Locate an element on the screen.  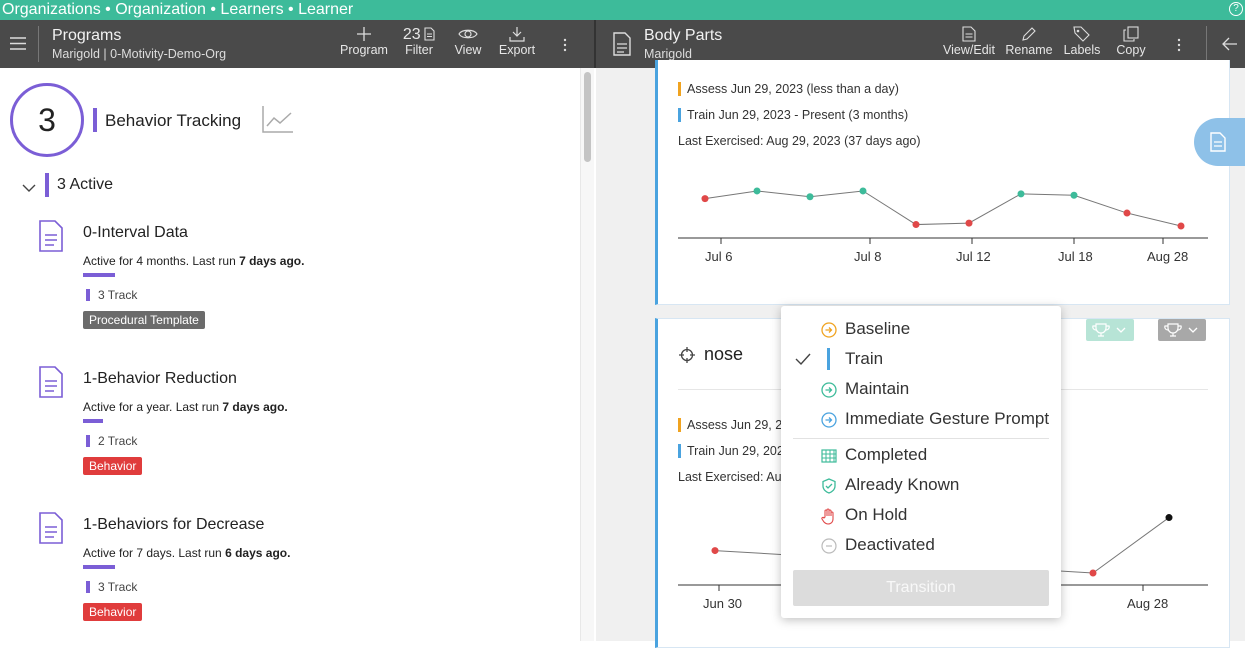
x-tick-label: Jul 18 is located at coordinates (1075, 256).